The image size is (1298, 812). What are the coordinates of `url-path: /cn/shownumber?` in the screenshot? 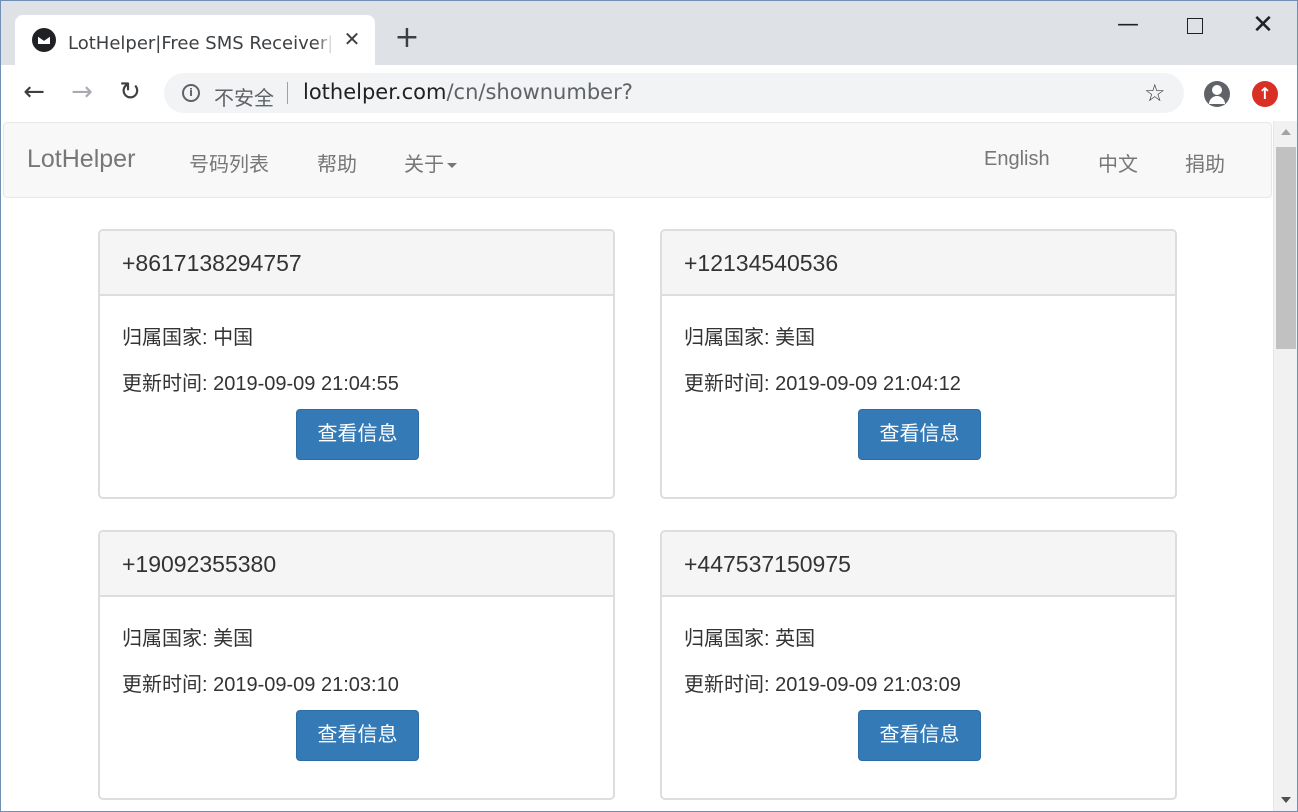 It's located at (539, 92).